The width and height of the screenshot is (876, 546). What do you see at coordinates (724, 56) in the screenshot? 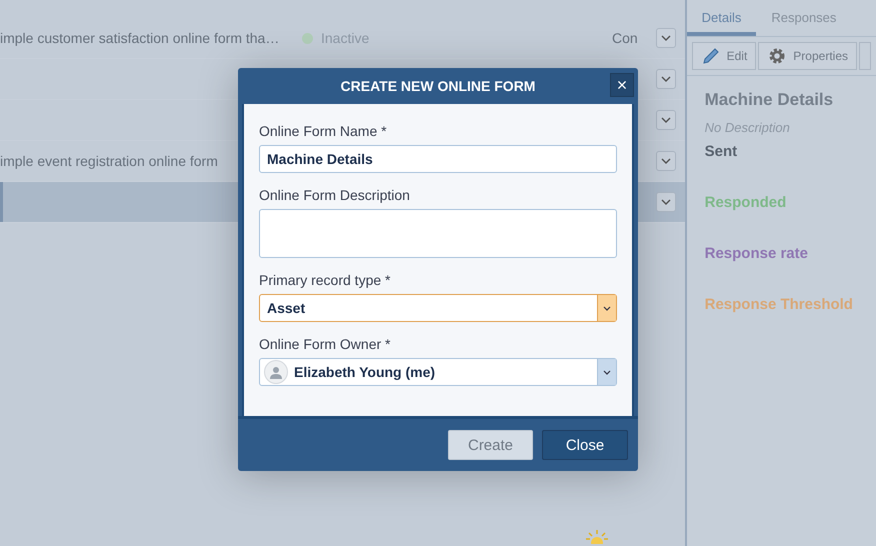
I see `edit-button: Edit` at bounding box center [724, 56].